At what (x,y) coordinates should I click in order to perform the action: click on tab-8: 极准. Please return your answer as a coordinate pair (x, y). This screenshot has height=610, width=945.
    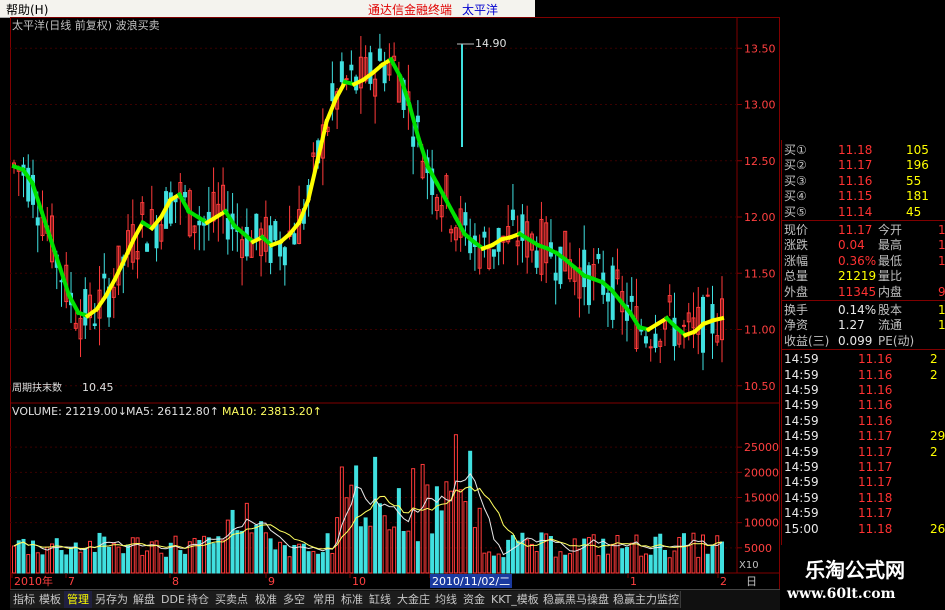
    Looking at the image, I should click on (266, 599).